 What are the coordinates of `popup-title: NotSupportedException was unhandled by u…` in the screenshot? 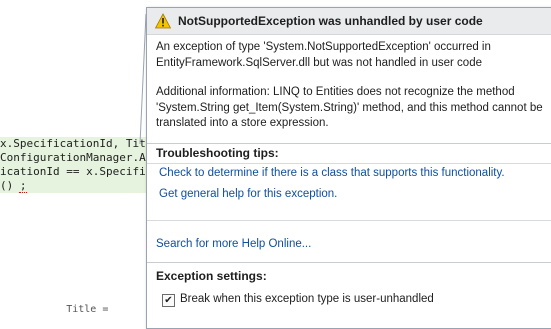 It's located at (330, 21).